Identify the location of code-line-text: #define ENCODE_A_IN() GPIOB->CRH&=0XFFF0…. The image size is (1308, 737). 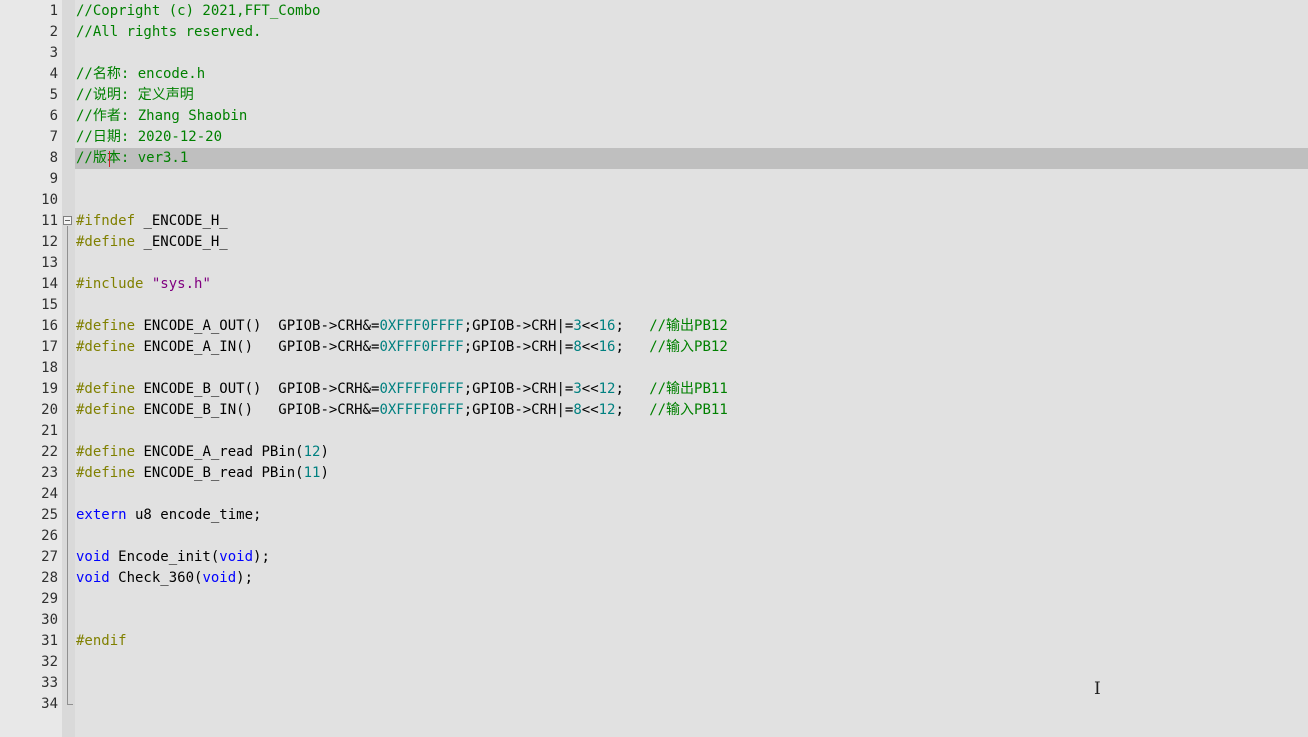
(402, 347).